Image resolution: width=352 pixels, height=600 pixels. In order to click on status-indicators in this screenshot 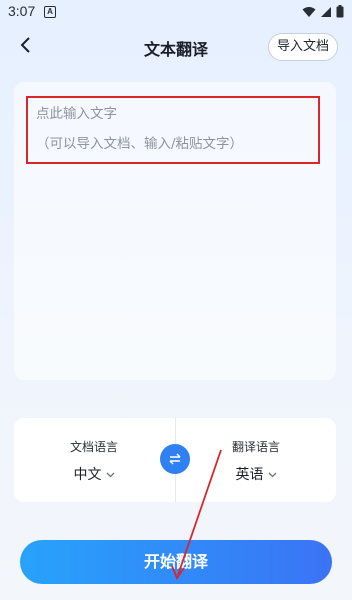, I will do `click(323, 14)`.